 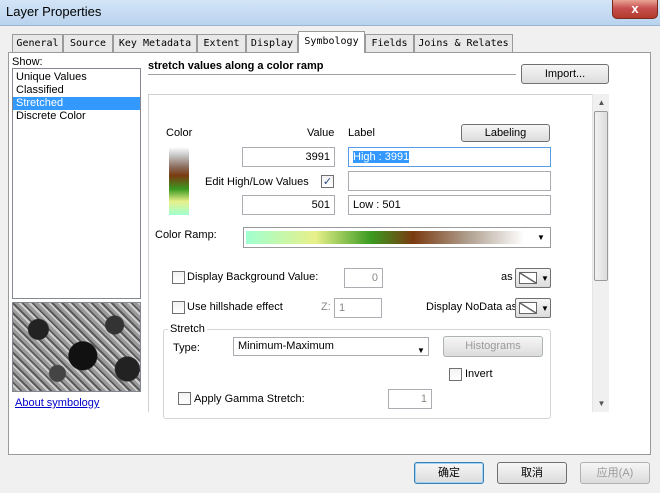 I want to click on high-label-selected-text: High : 3991, so click(x=381, y=157).